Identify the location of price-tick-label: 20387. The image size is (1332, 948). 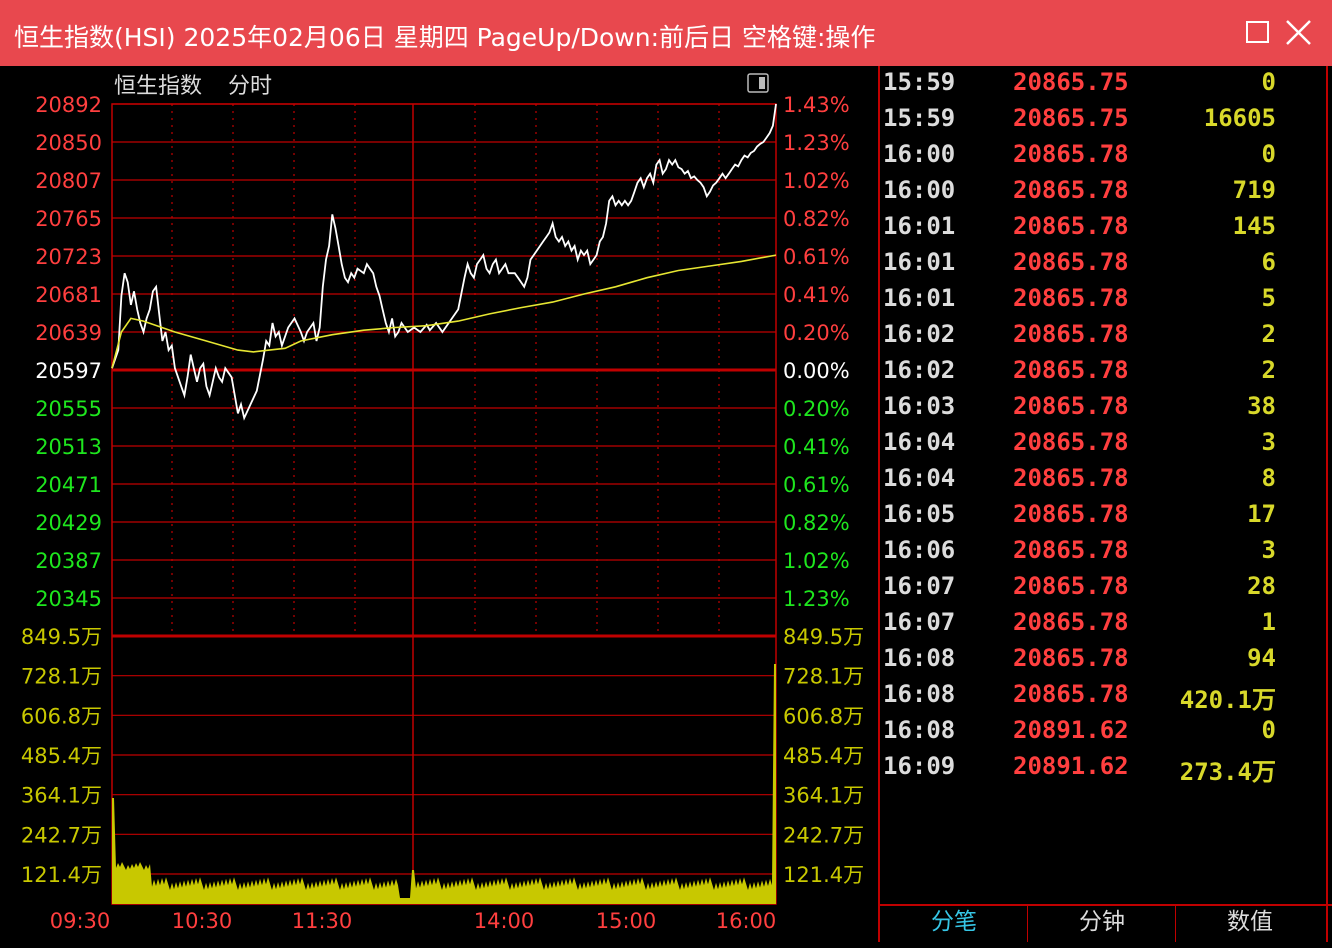
(68, 561).